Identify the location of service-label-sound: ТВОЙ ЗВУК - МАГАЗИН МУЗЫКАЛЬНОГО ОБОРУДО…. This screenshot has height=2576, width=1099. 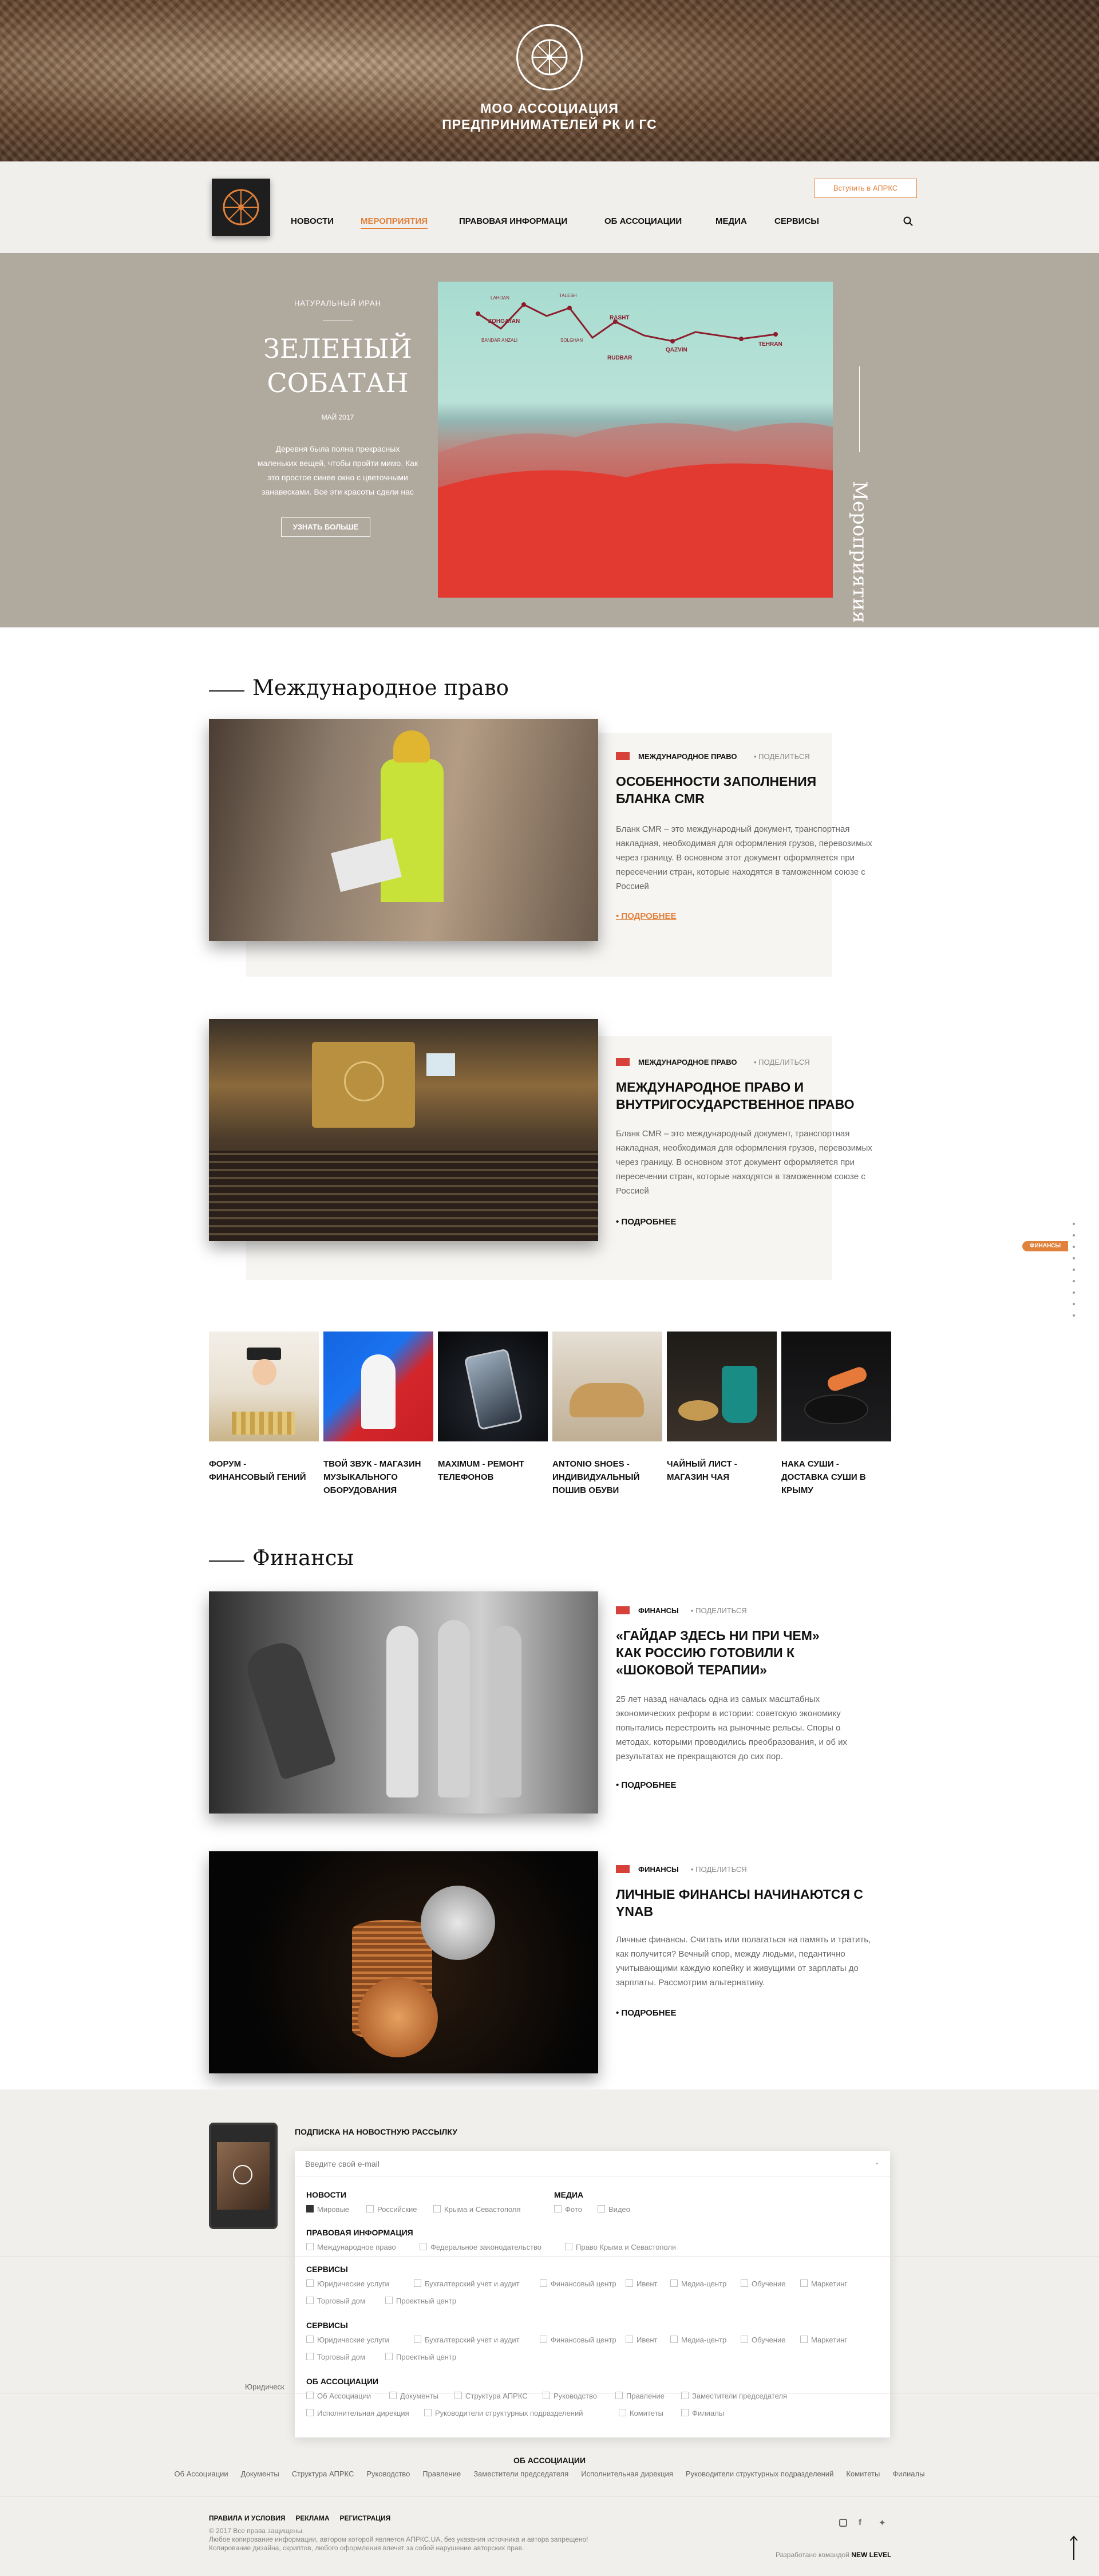
(378, 1477).